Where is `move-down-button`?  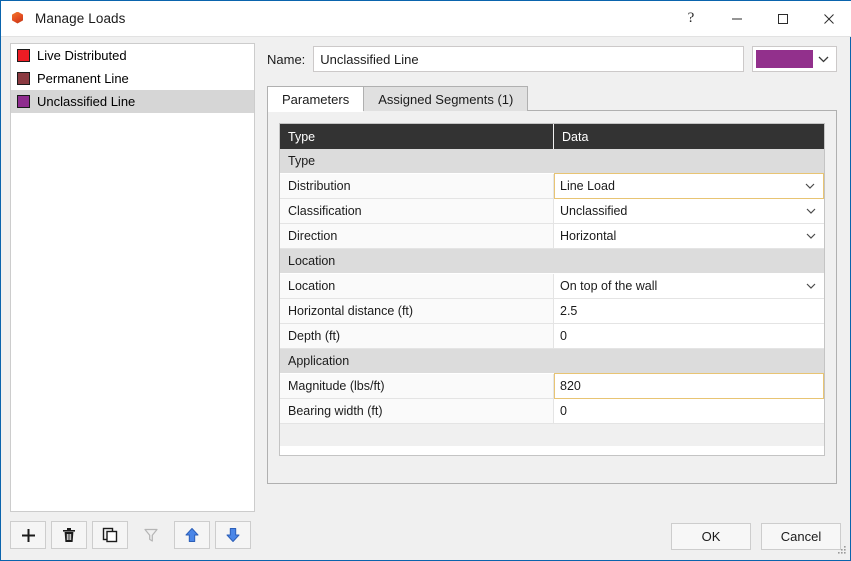 move-down-button is located at coordinates (233, 535).